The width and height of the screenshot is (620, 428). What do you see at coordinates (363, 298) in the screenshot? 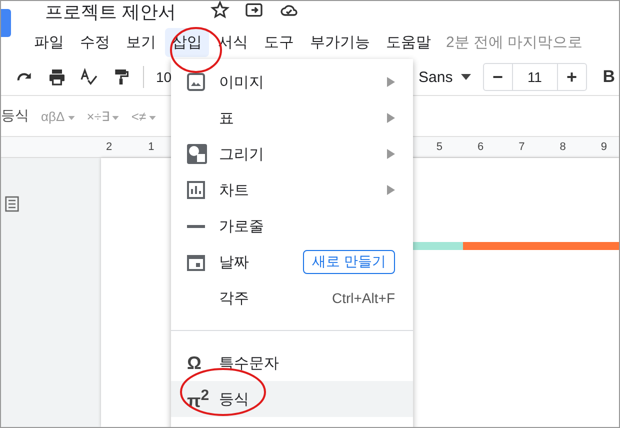
I see `shortcut-text: Ctrl+Alt+F` at bounding box center [363, 298].